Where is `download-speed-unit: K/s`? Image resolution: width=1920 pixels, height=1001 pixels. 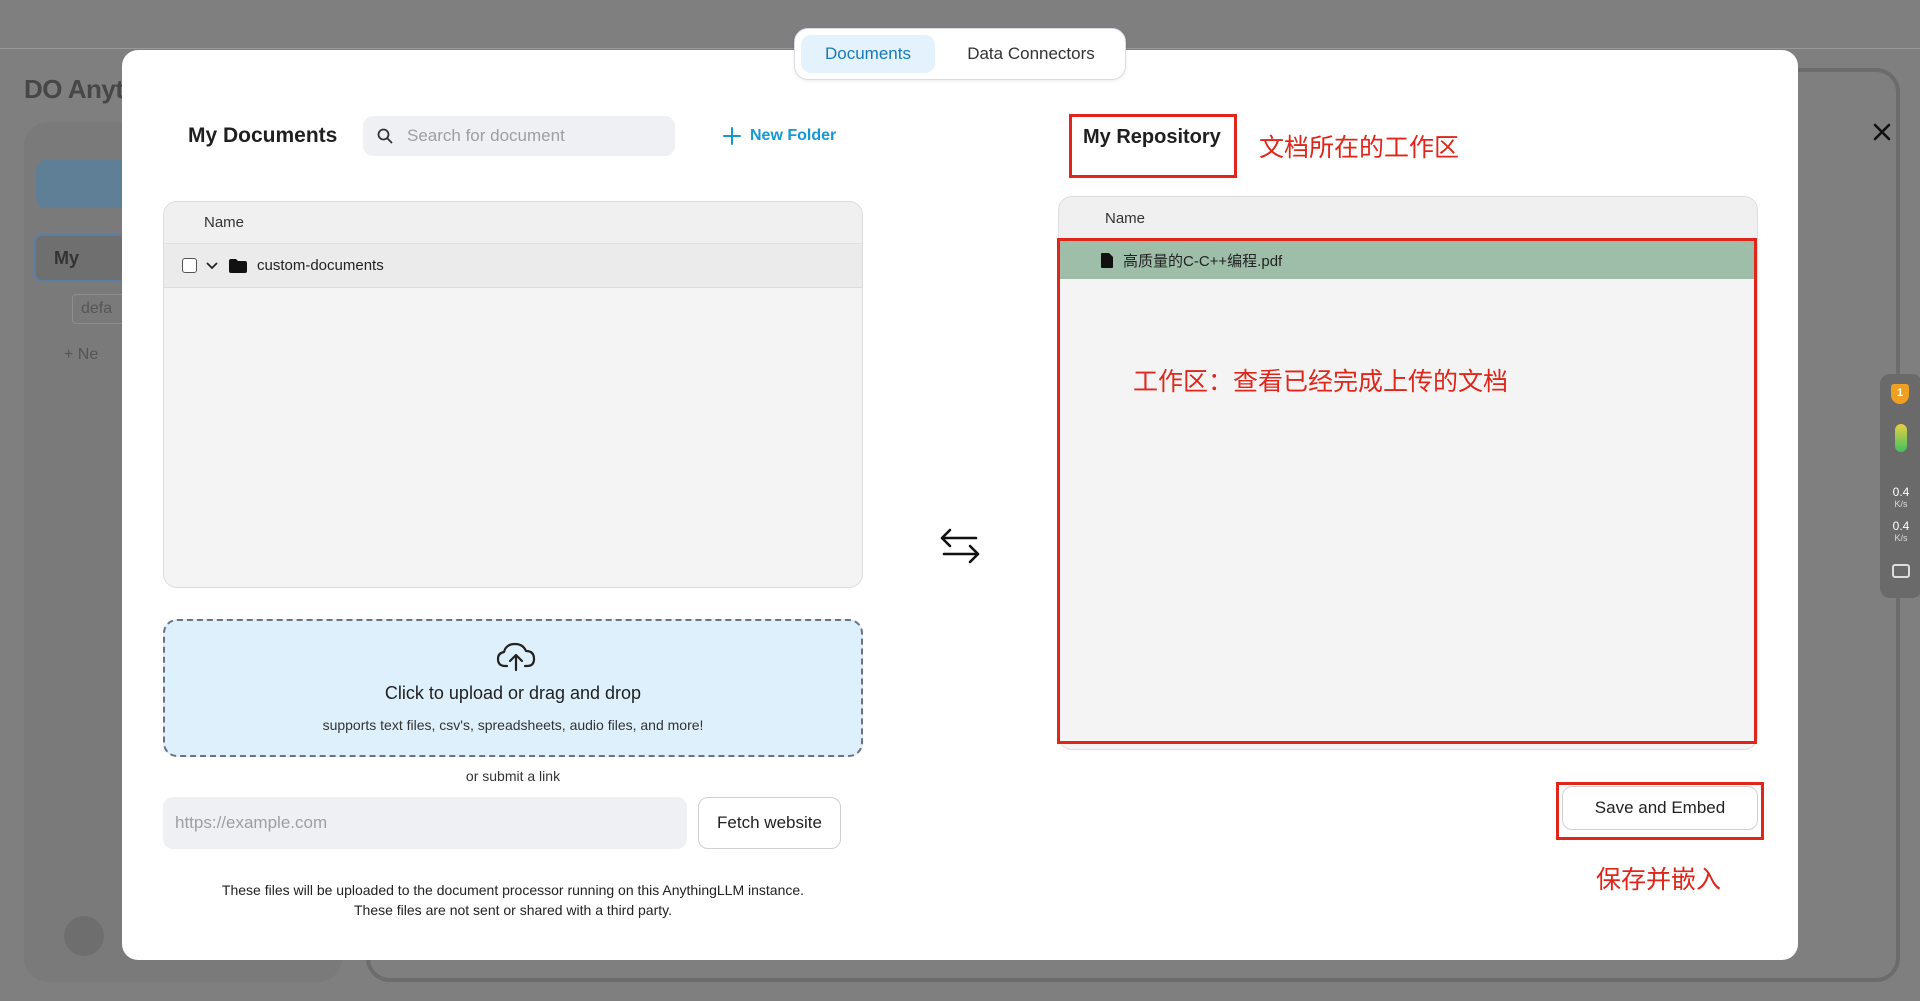 download-speed-unit: K/s is located at coordinates (1901, 538).